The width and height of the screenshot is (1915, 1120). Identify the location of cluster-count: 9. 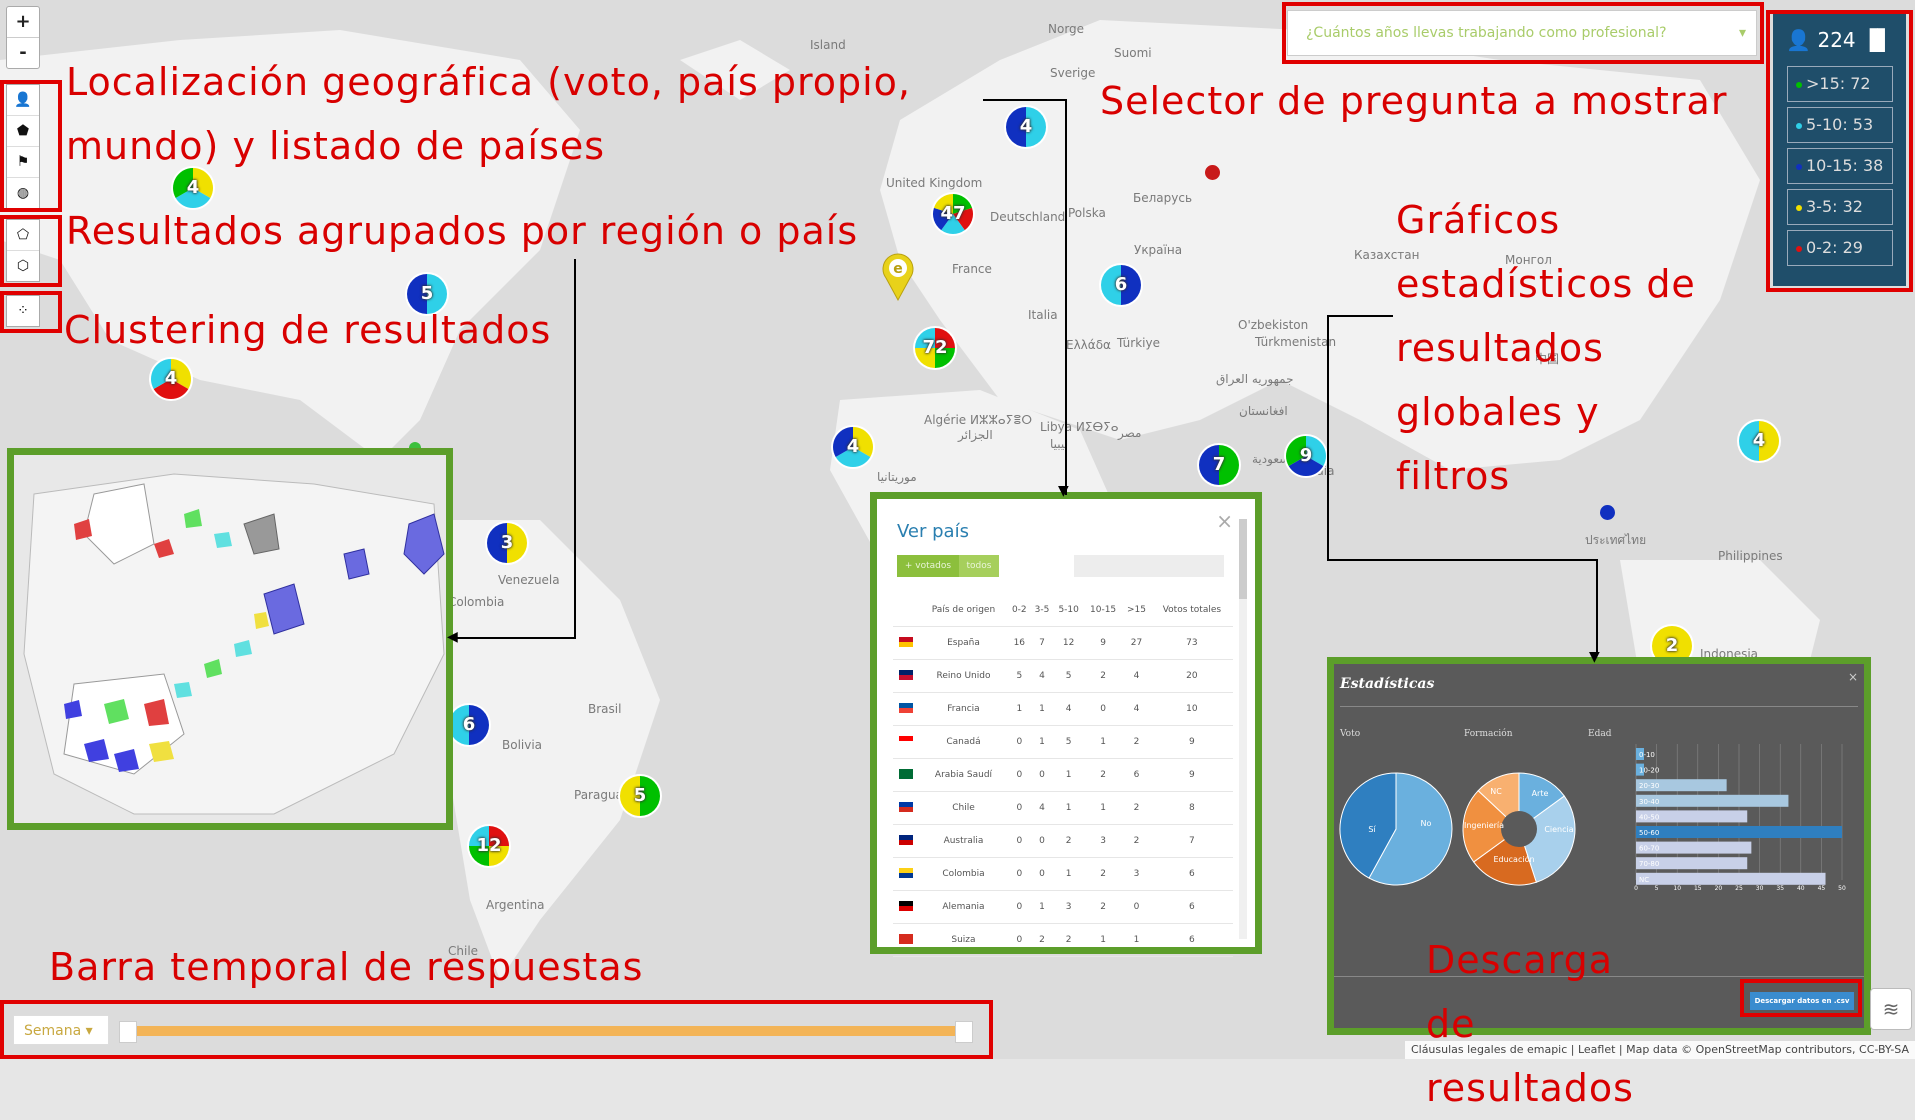
(1306, 455).